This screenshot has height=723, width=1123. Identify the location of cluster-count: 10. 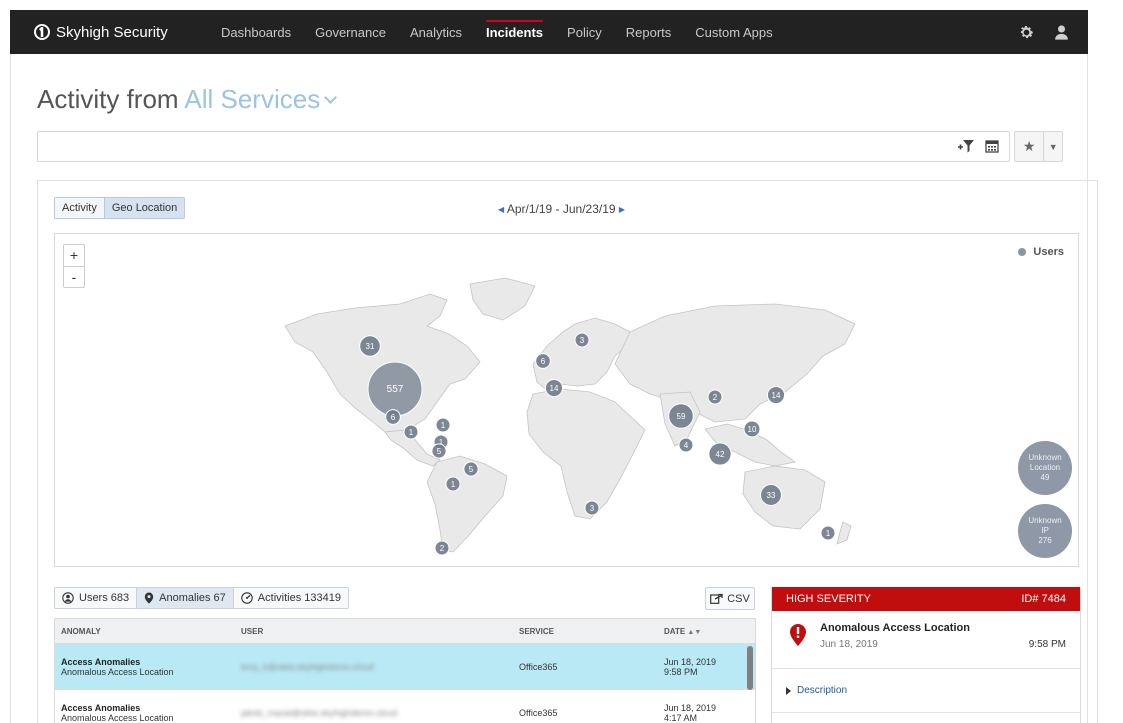
(752, 429).